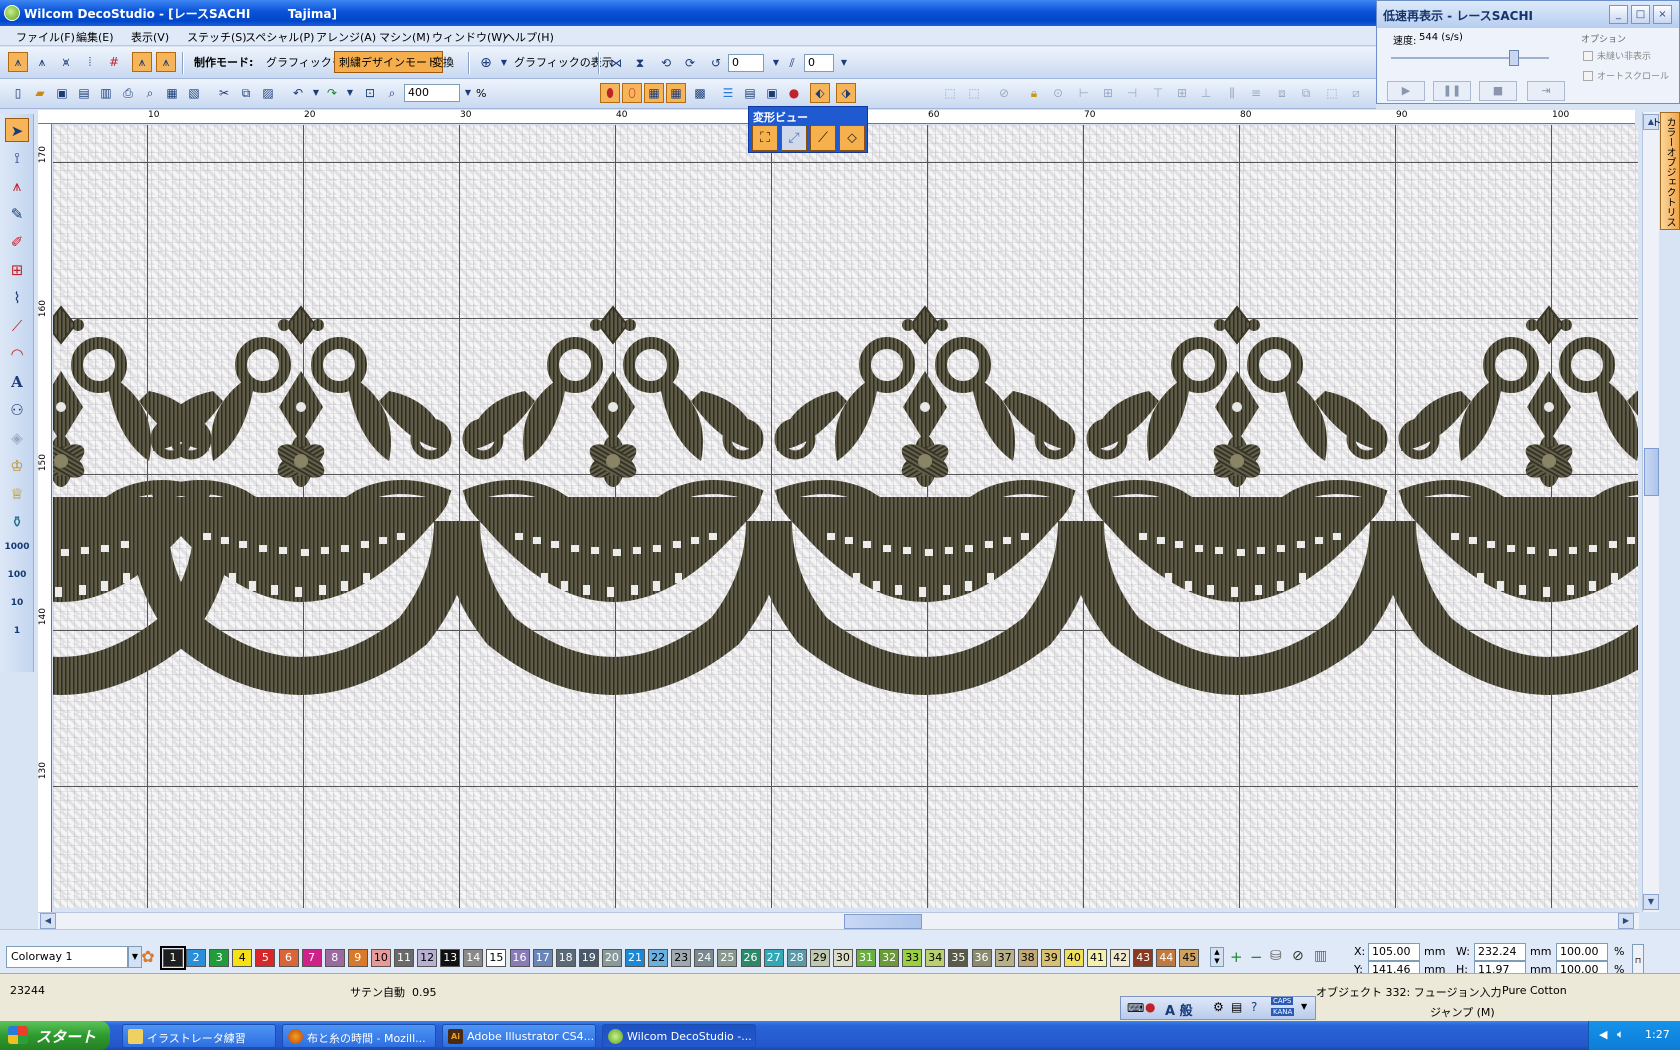 The width and height of the screenshot is (1680, 1050). What do you see at coordinates (1182, 93) in the screenshot?
I see `align-middle-icon: ⊞` at bounding box center [1182, 93].